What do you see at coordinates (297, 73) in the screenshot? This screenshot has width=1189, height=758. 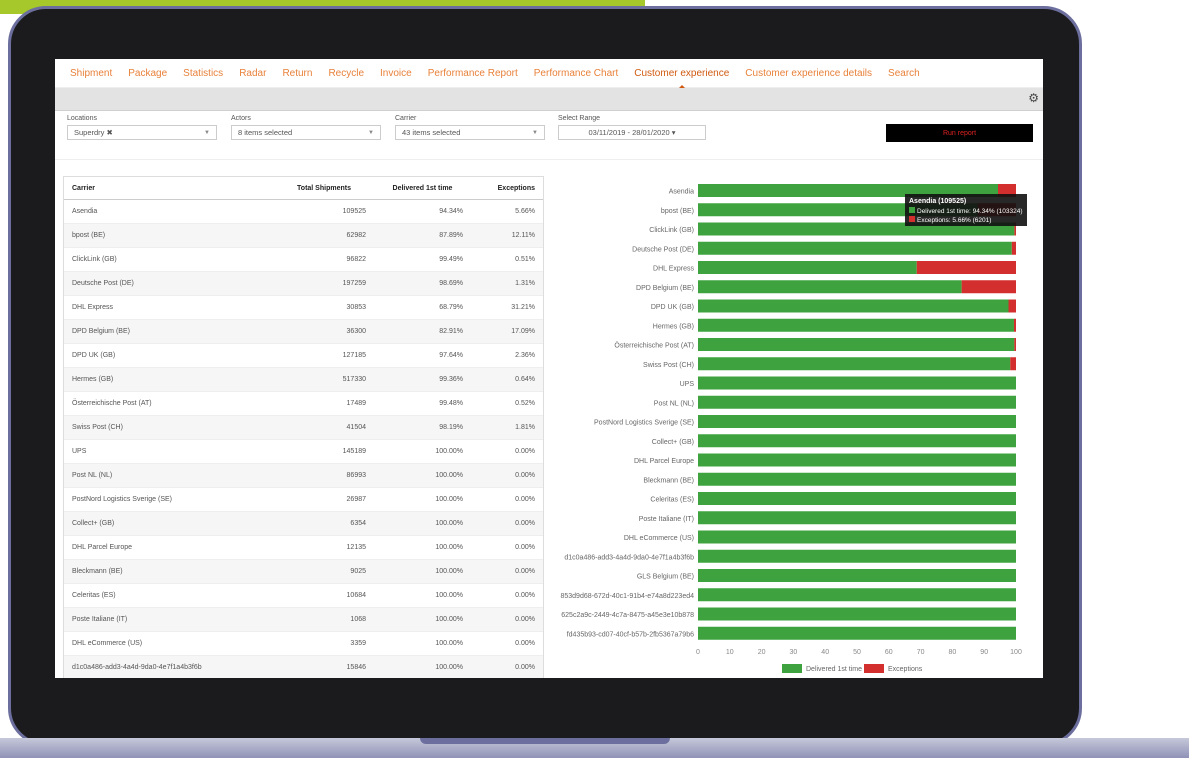 I see `tab-return: Return` at bounding box center [297, 73].